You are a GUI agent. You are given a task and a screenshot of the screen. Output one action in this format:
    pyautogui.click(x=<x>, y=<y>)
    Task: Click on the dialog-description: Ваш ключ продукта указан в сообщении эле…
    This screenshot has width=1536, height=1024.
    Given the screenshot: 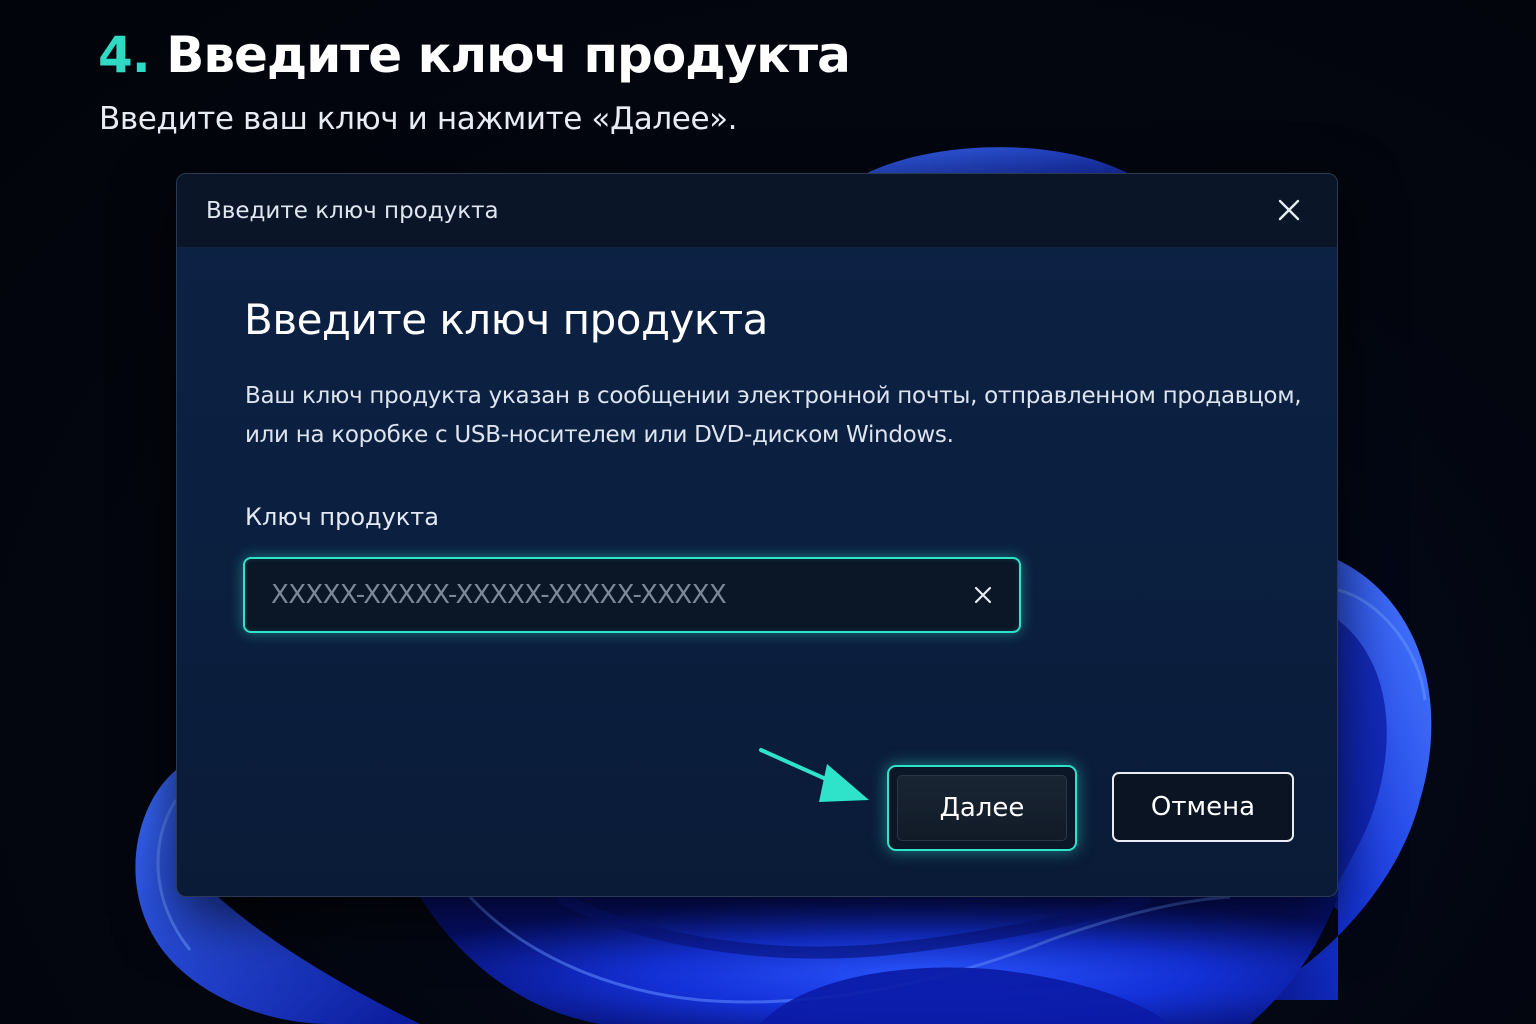 What is the action you would take?
    pyautogui.click(x=775, y=416)
    